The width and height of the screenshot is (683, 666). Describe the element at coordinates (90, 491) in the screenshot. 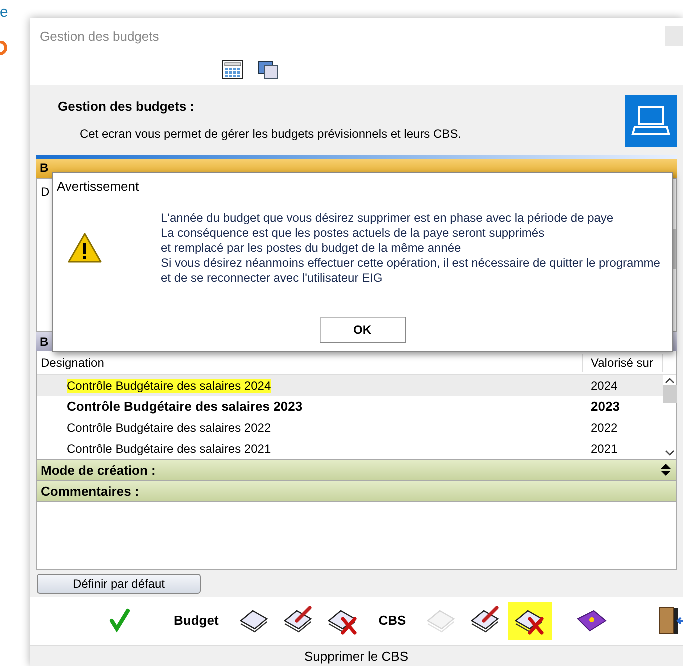

I see `section-title: Commentaires :` at that location.